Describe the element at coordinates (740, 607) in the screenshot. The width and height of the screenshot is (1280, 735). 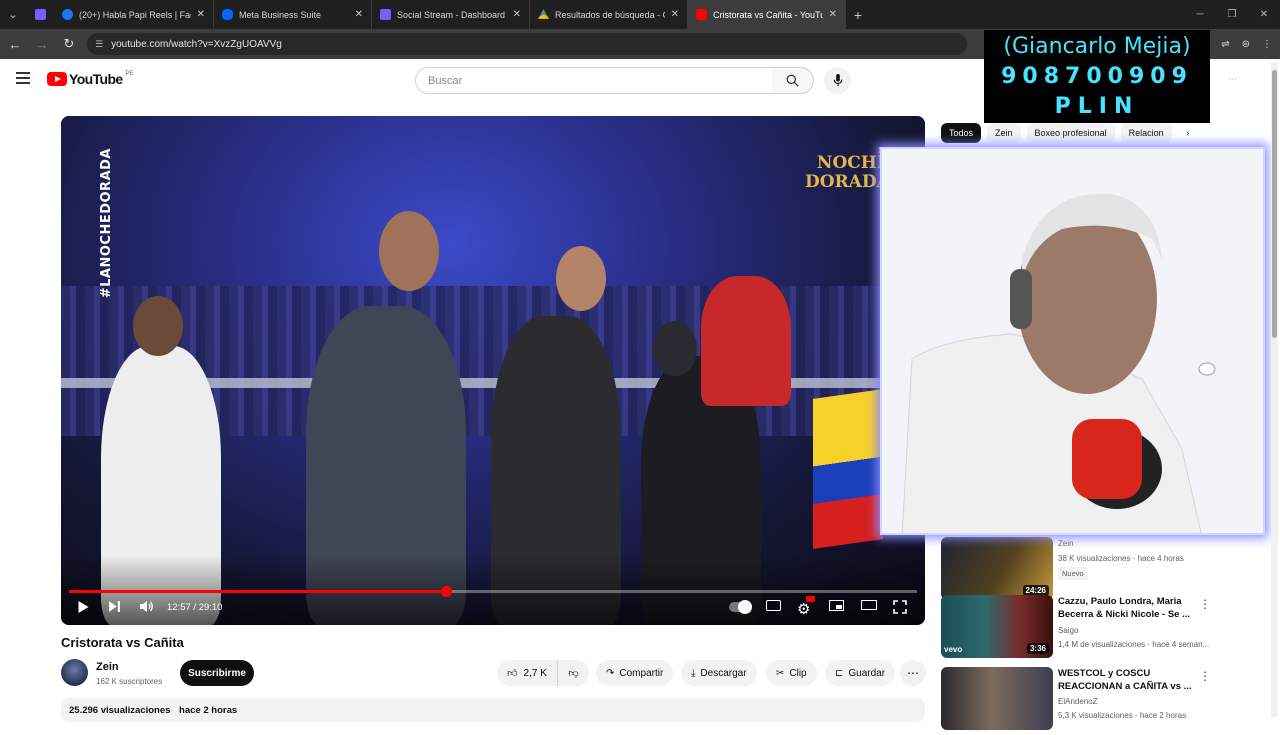
I see `autoplay-toggle` at that location.